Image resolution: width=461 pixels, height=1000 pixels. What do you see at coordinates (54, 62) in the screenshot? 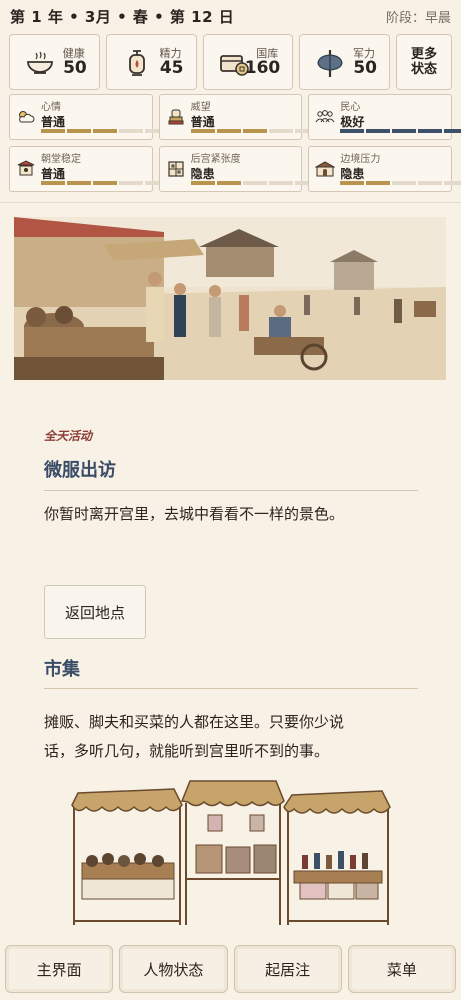
I see `stat-health: 健康 50` at bounding box center [54, 62].